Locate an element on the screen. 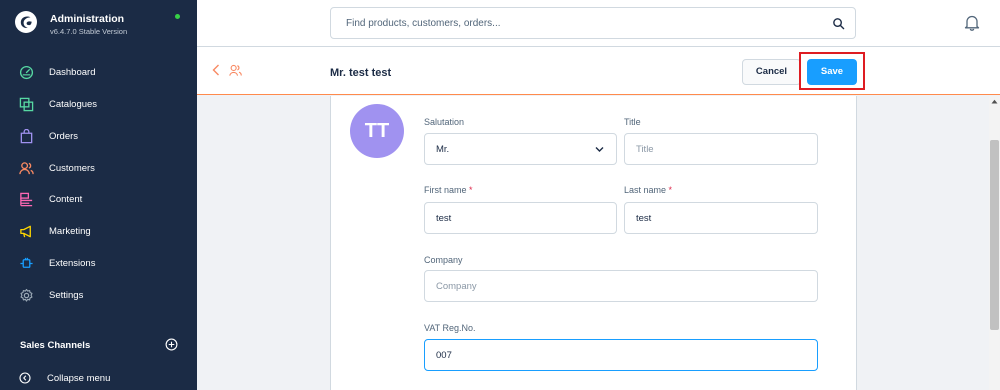  sidebar-item-customers: Customers is located at coordinates (98, 169).